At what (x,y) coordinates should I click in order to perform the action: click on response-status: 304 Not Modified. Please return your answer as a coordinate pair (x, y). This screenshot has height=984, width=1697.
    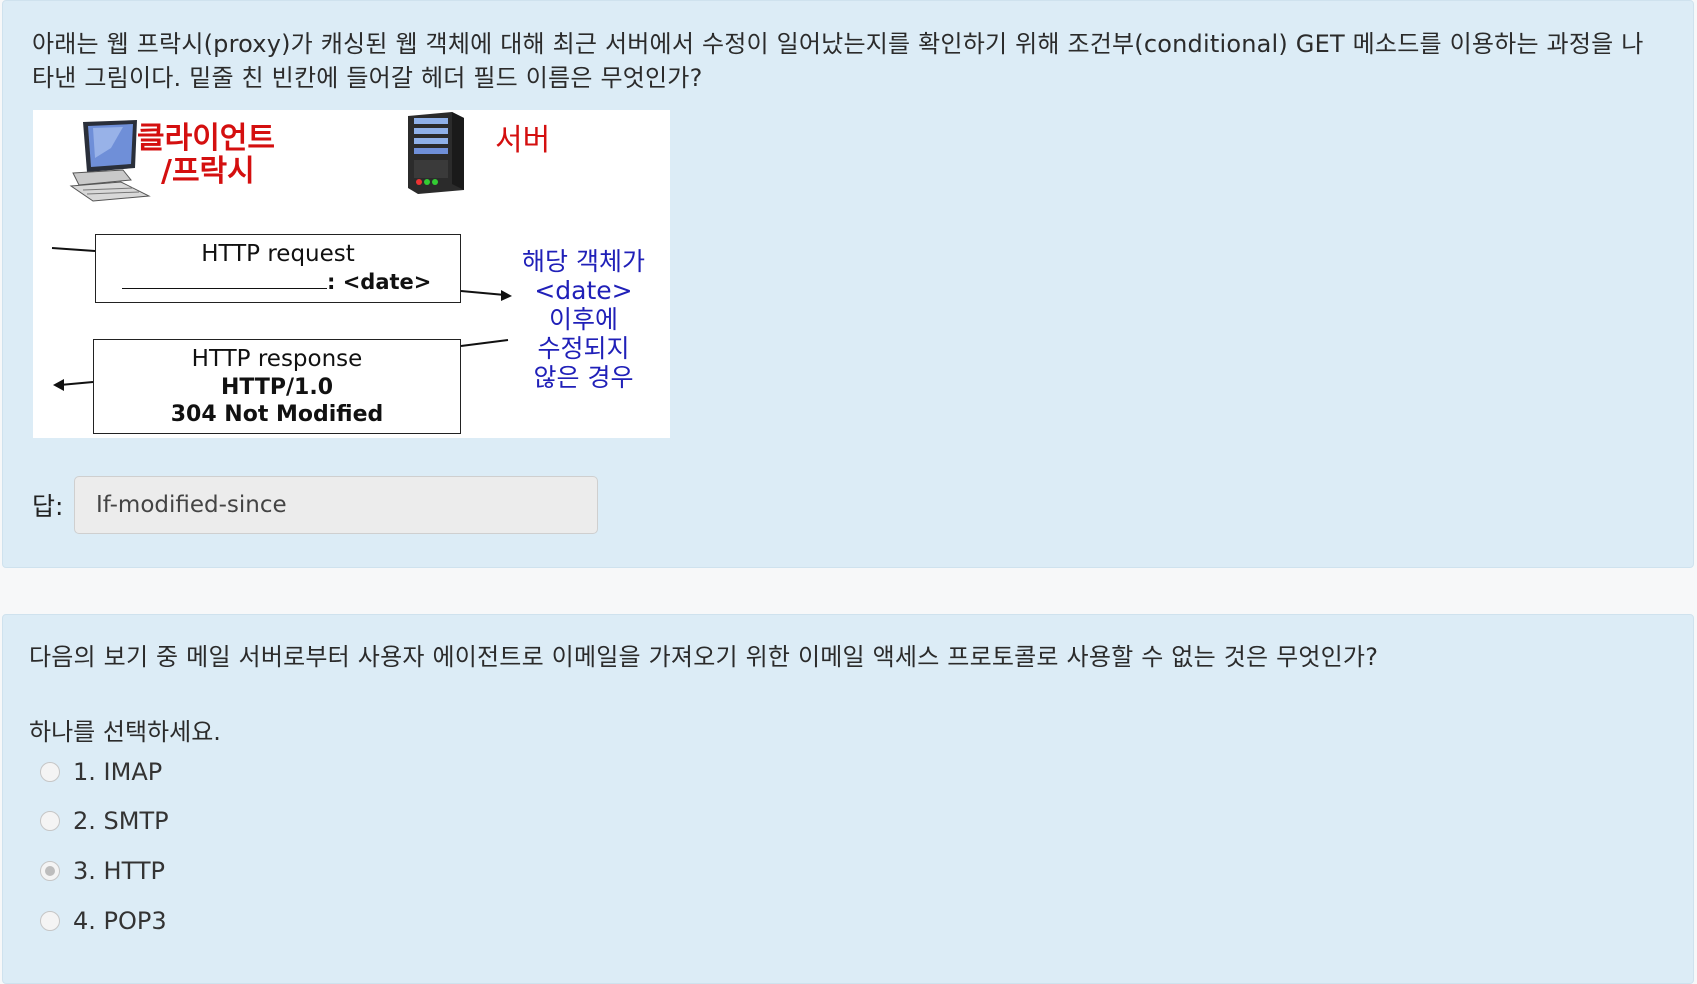
    Looking at the image, I should click on (277, 414).